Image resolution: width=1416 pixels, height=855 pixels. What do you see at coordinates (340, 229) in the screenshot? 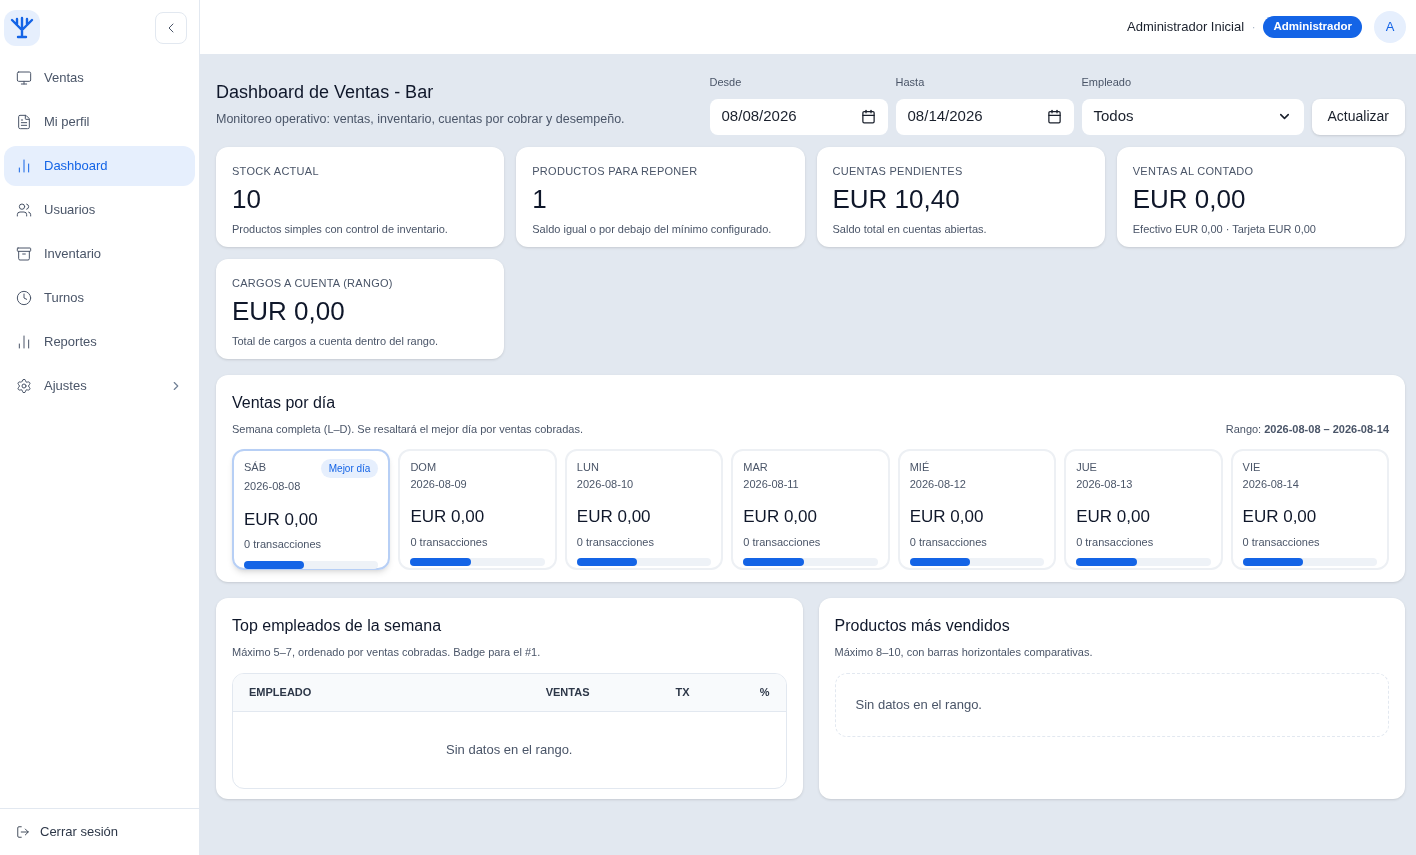
I see `kpi-note: Productos simples con control de inventario.` at bounding box center [340, 229].